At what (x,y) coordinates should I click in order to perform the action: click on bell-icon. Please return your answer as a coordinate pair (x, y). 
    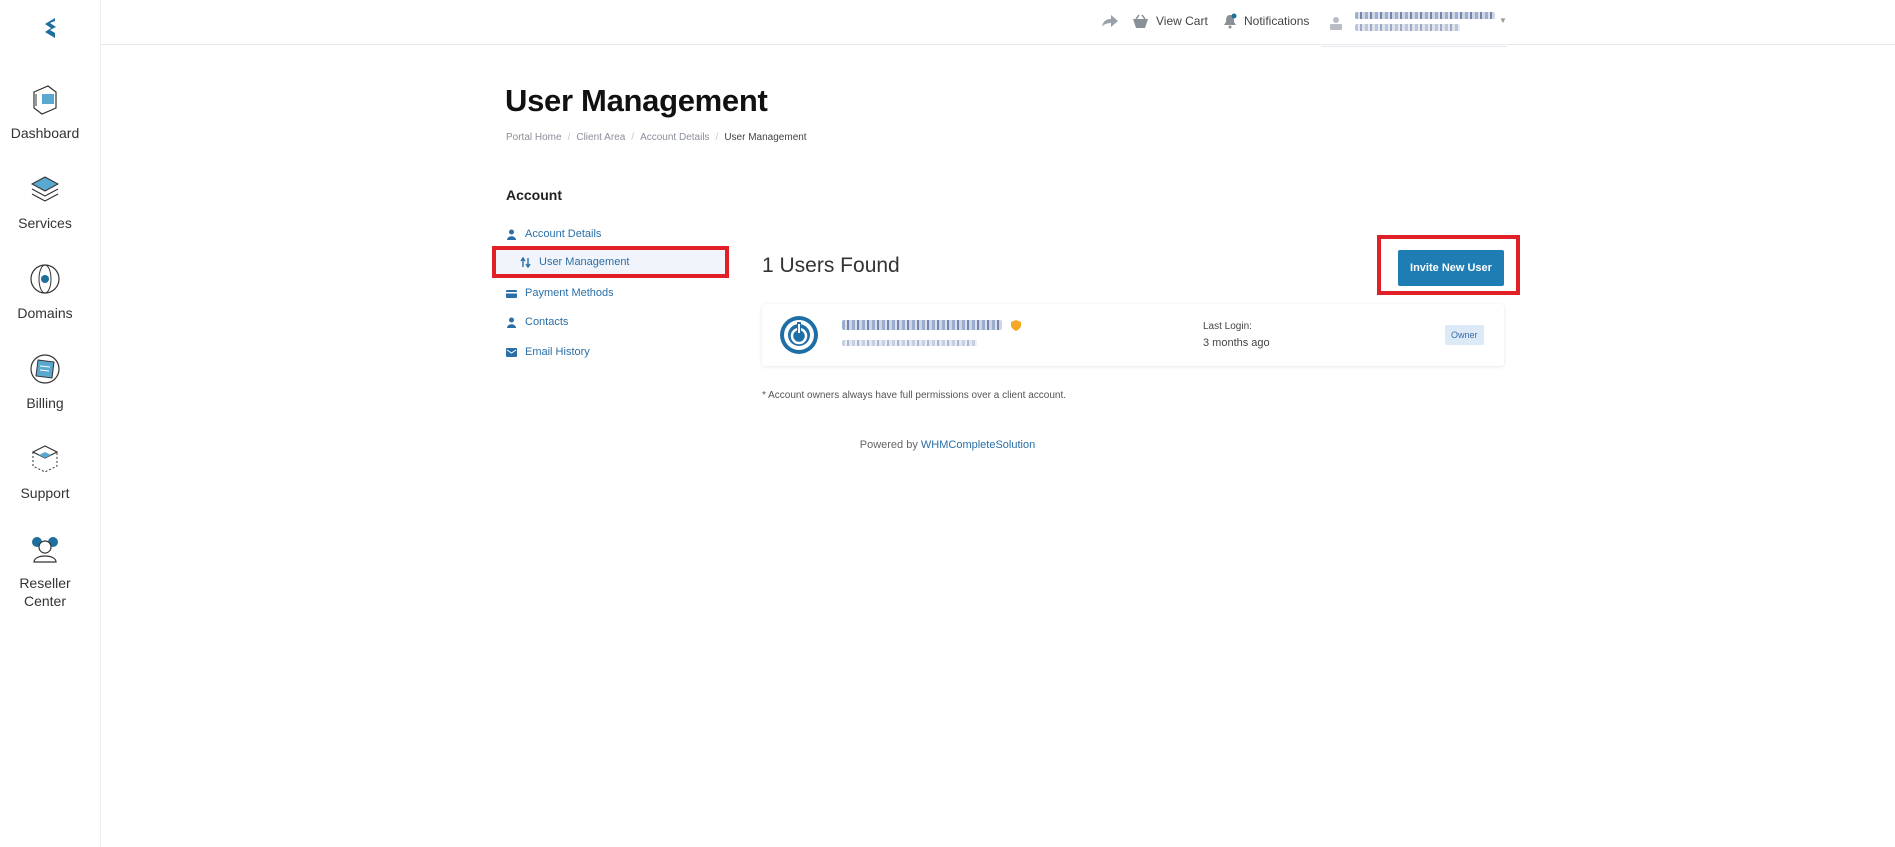
    Looking at the image, I should click on (1230, 21).